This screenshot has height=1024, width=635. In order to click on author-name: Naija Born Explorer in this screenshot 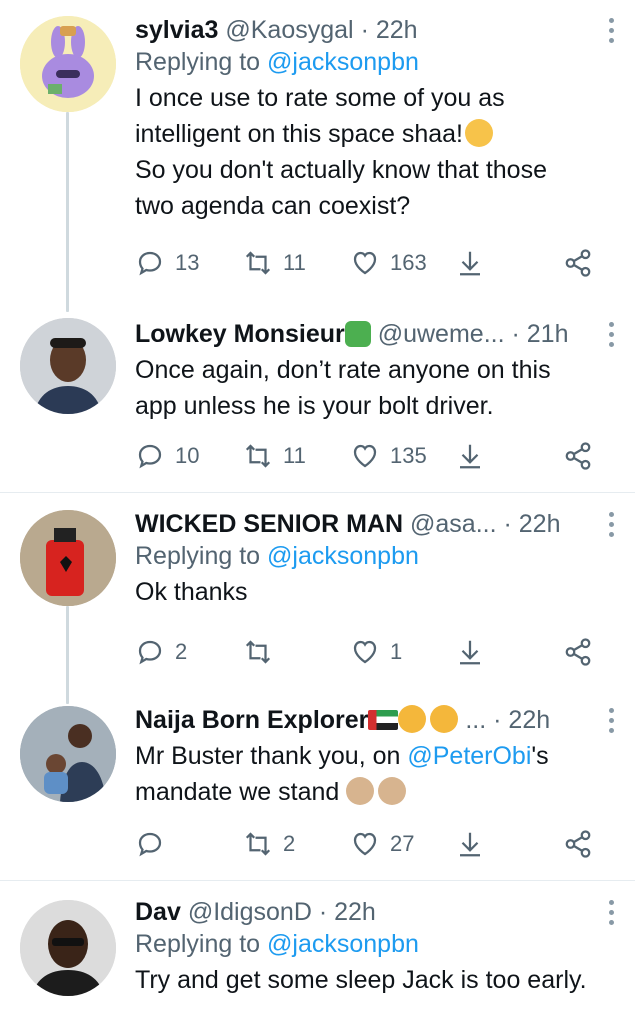, I will do `click(251, 720)`.